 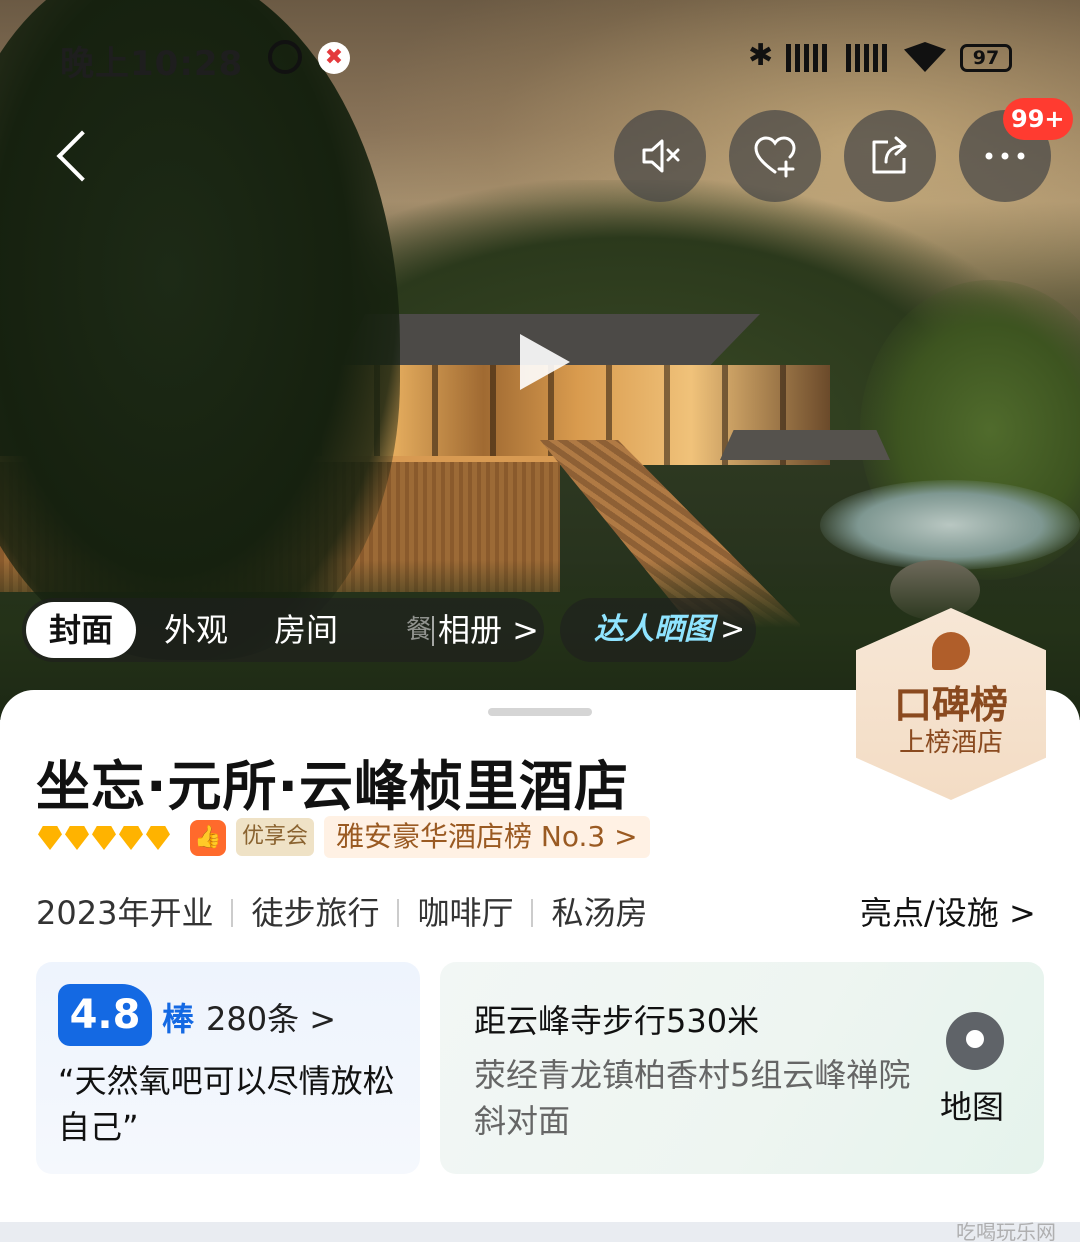 I want to click on drag-handle, so click(x=540, y=712).